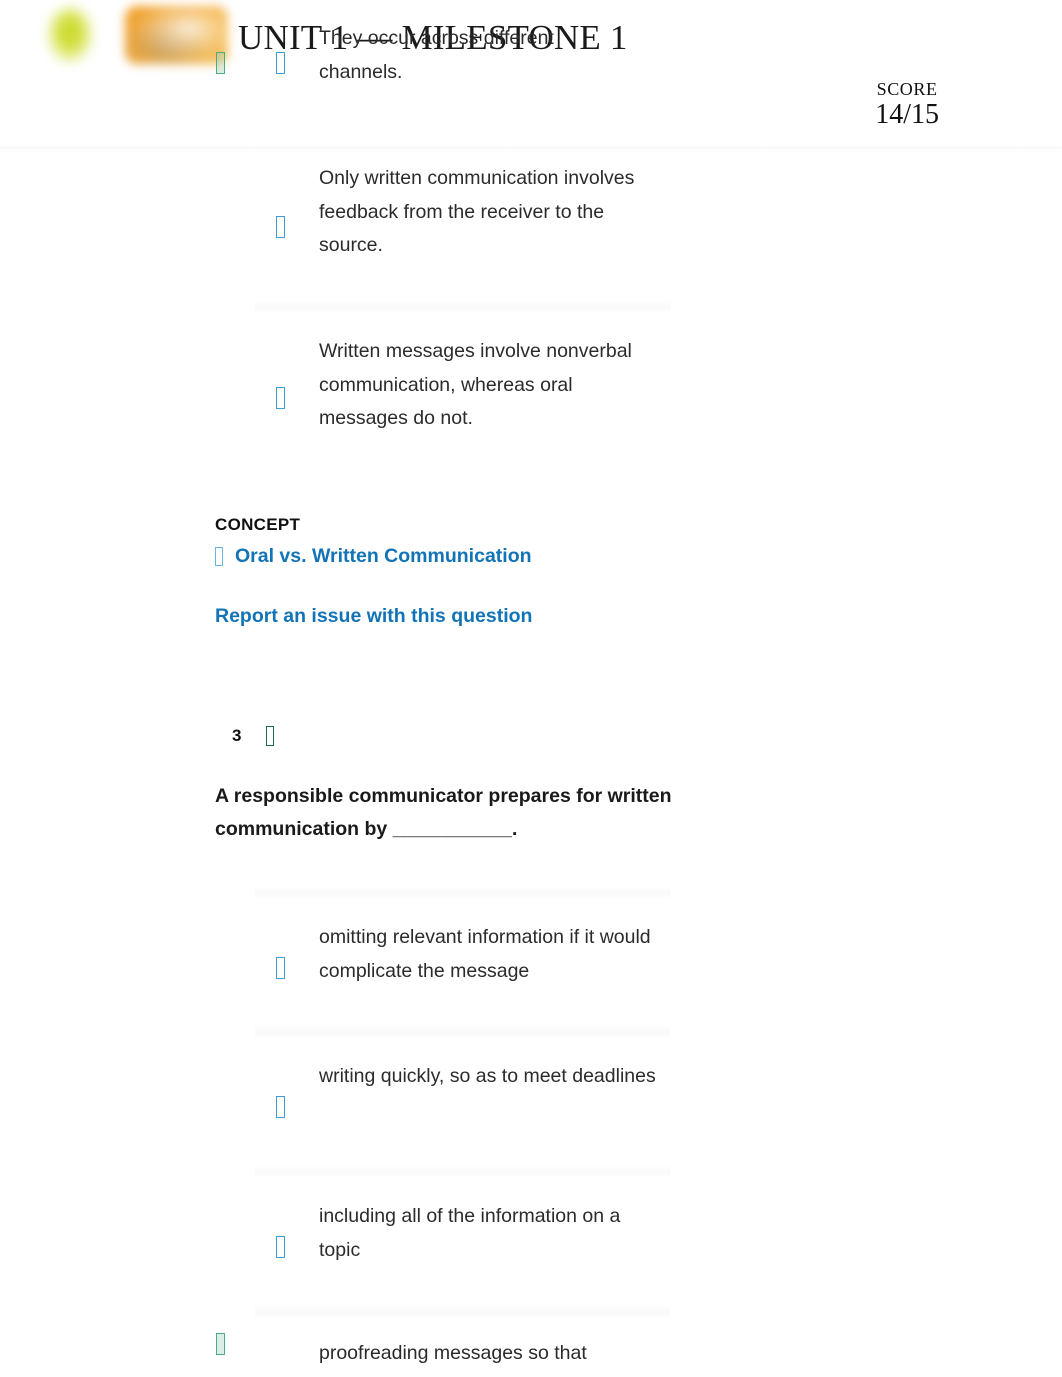 This screenshot has width=1062, height=1377. Describe the element at coordinates (436, 55) in the screenshot. I see `overlapped-option-text: They occur across different channels.` at that location.